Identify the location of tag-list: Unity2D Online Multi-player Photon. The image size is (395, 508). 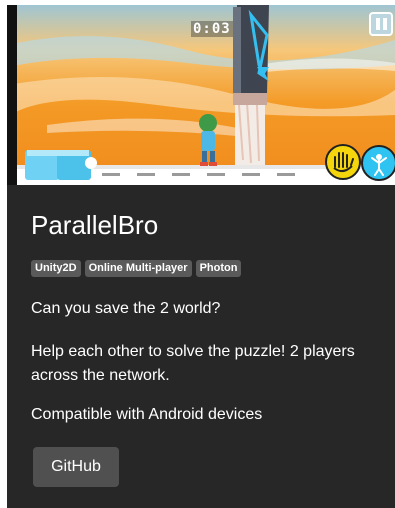
(136, 268).